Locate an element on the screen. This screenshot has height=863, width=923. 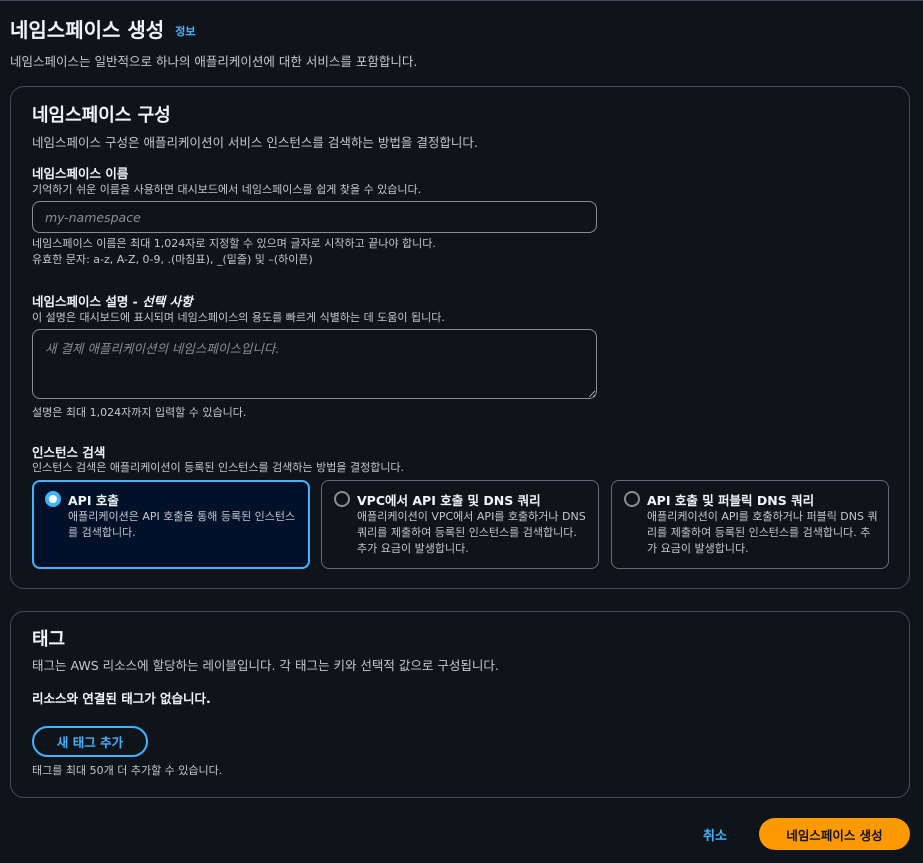
namespace-description-constraint: 설명은 최대 1,024자까지 입력할 수 있습니다. is located at coordinates (139, 412).